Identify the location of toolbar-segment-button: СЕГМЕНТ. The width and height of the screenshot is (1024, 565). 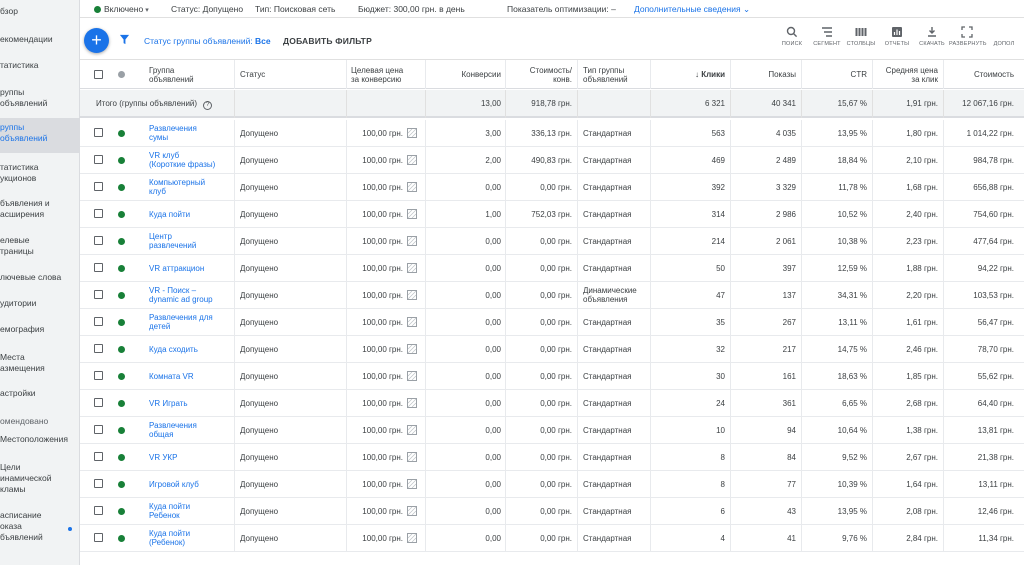
(827, 36).